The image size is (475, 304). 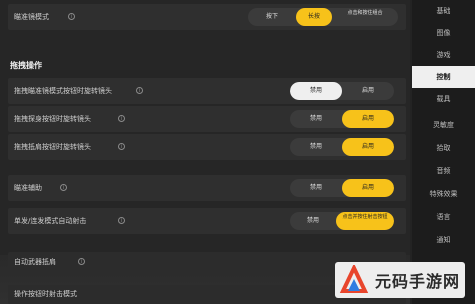 What do you see at coordinates (50, 221) in the screenshot?
I see `row-label: 单发/连发模式自动射击` at bounding box center [50, 221].